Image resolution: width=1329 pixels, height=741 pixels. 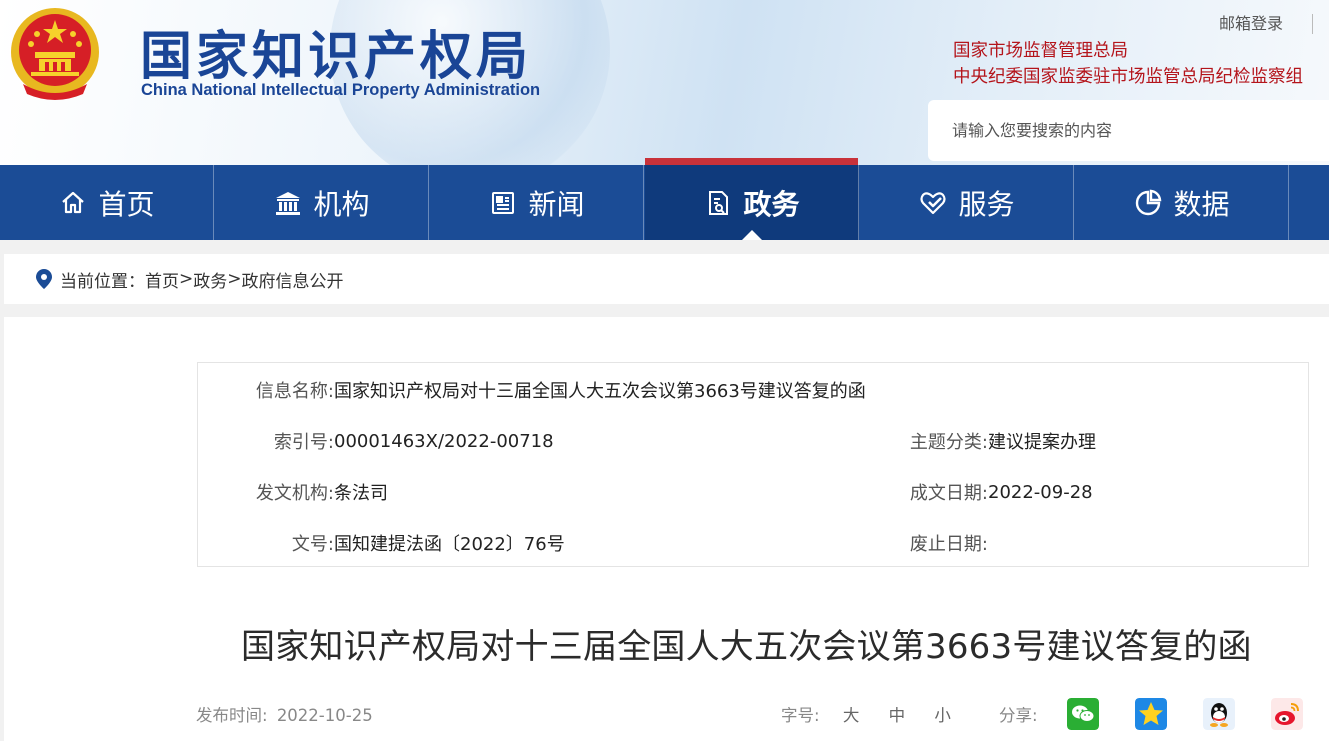 I want to click on info-row-name: 信息名称: 国家知识产权局对十三届全国人大五次会议第3663号建议答复的函, so click(x=532, y=390).